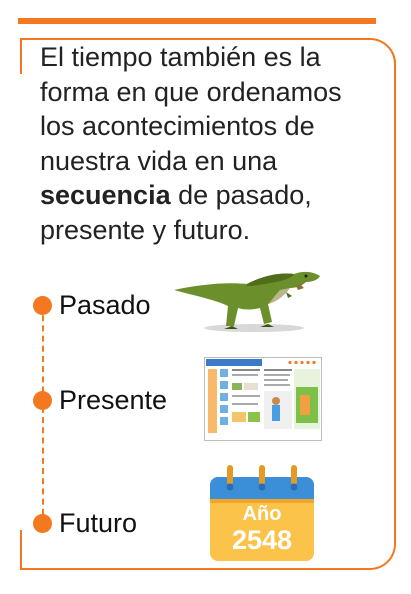 The image size is (411, 594). I want to click on calendar-word: Año, so click(262, 514).